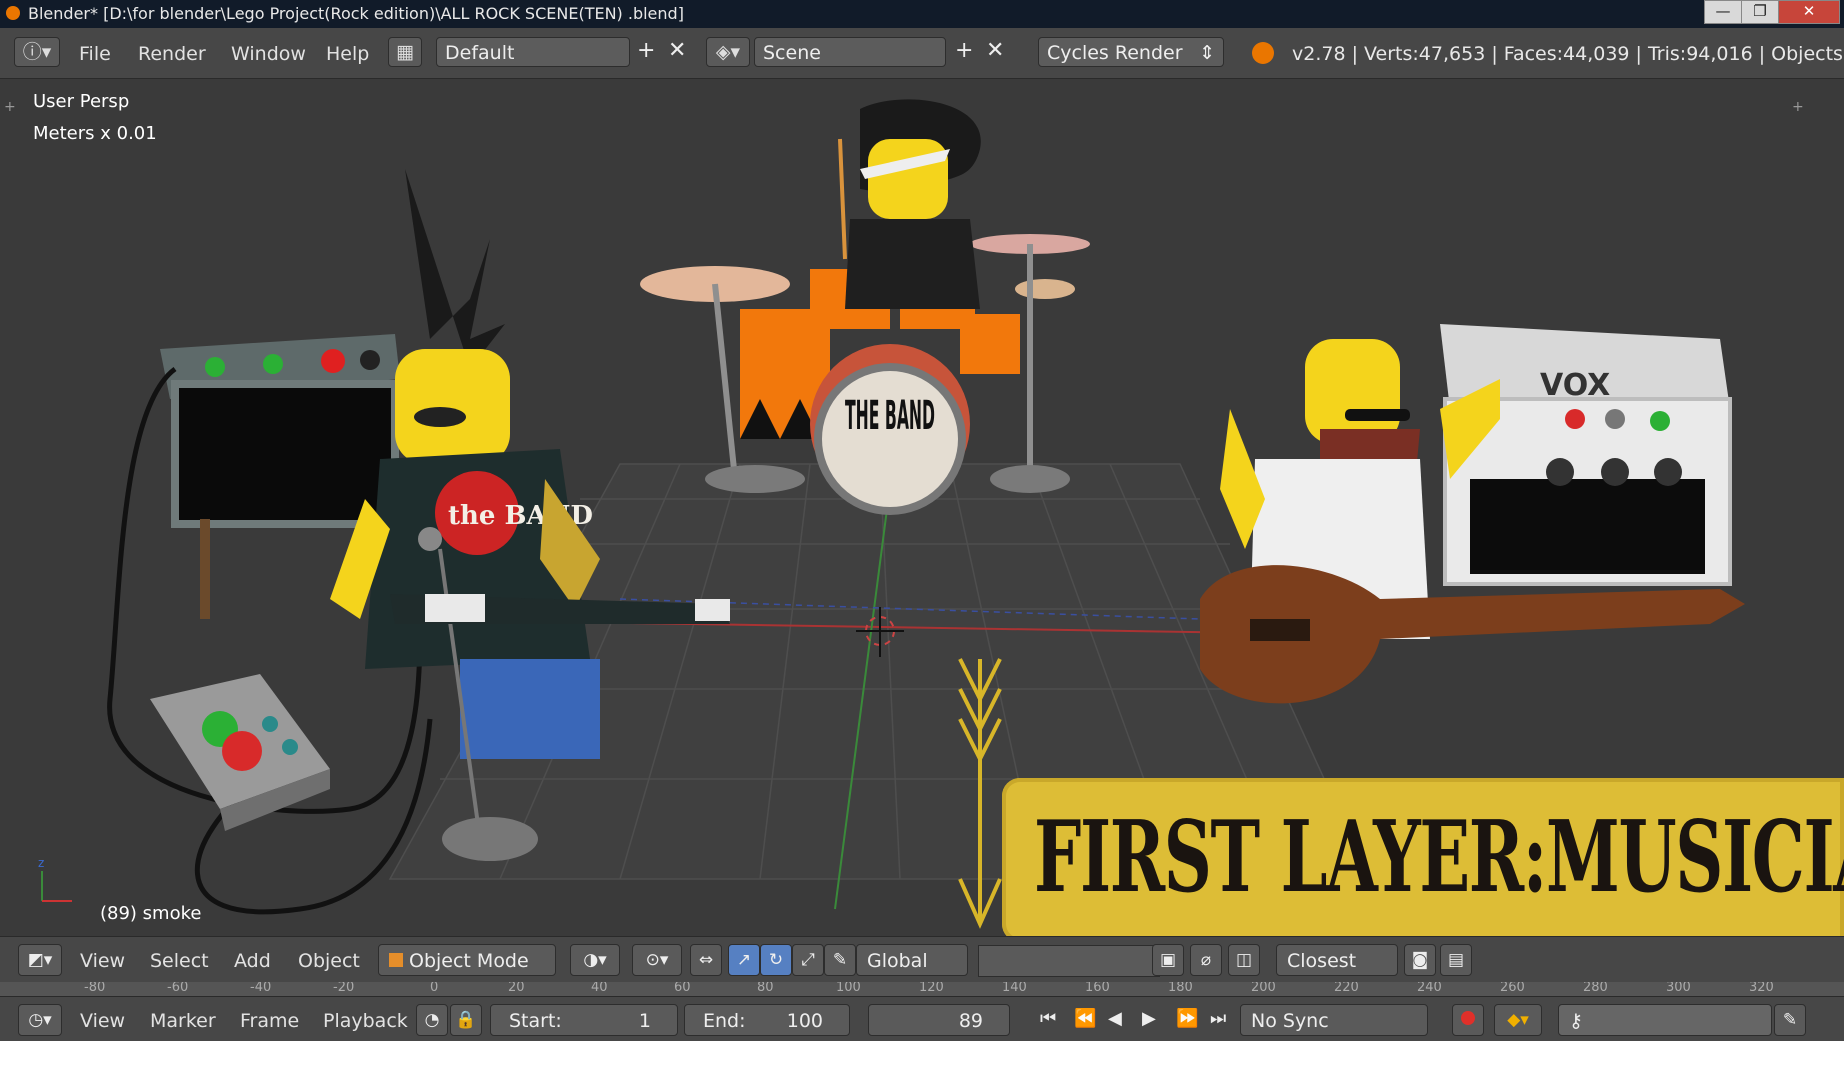 Image resolution: width=1844 pixels, height=1080 pixels. I want to click on transform-icon: ✎, so click(840, 960).